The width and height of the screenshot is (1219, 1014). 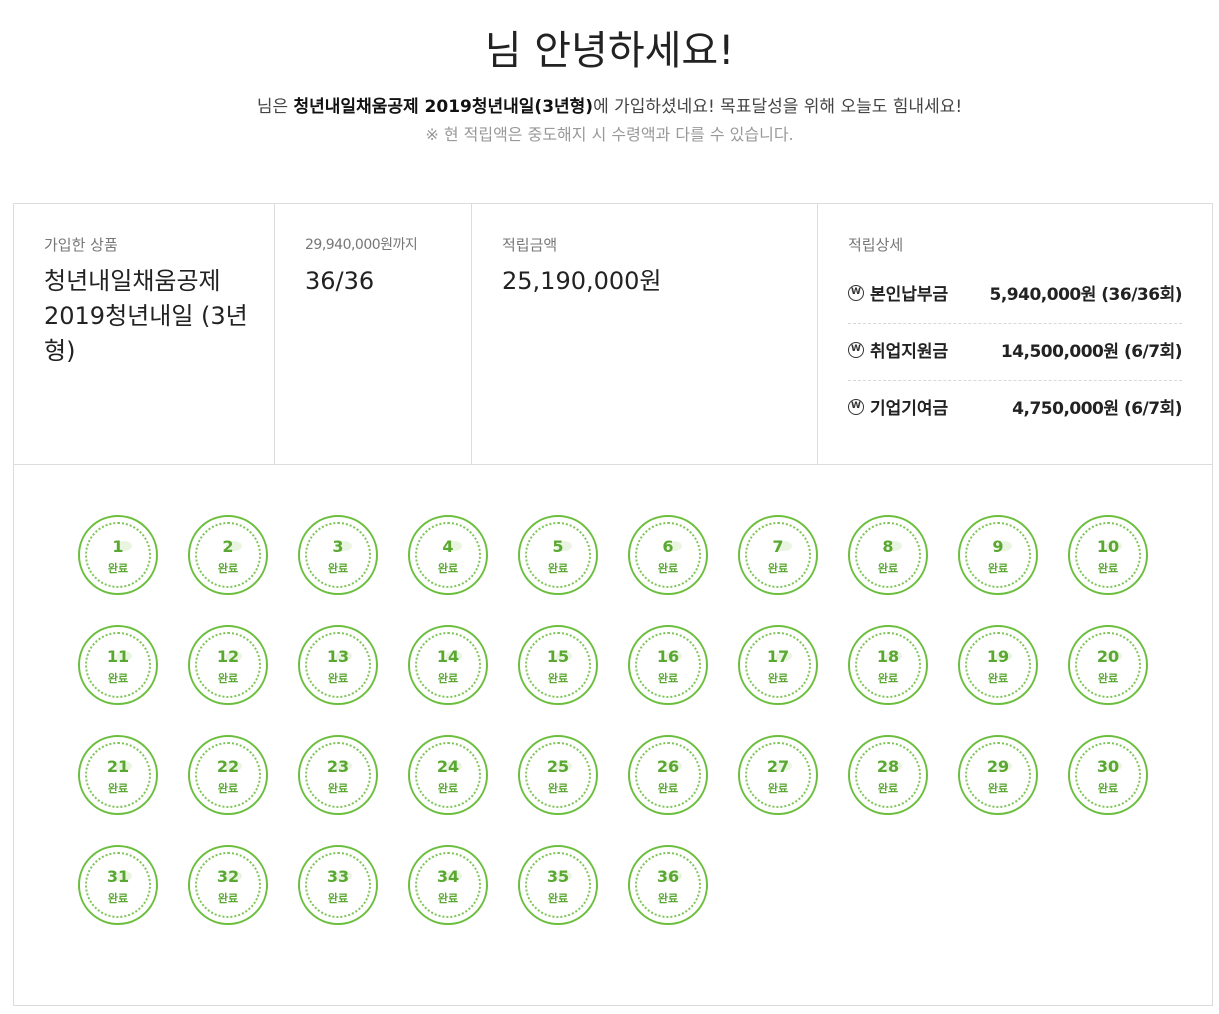 I want to click on stamp-number: 3, so click(x=338, y=546).